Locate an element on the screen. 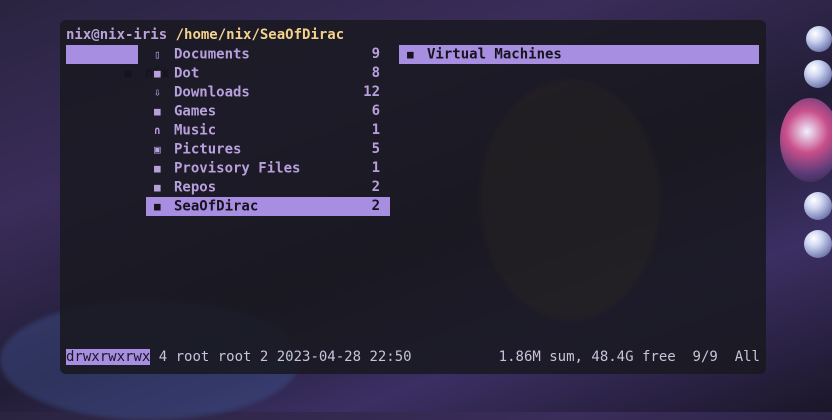 The image size is (832, 420). list-item-label: Repos is located at coordinates (195, 187).